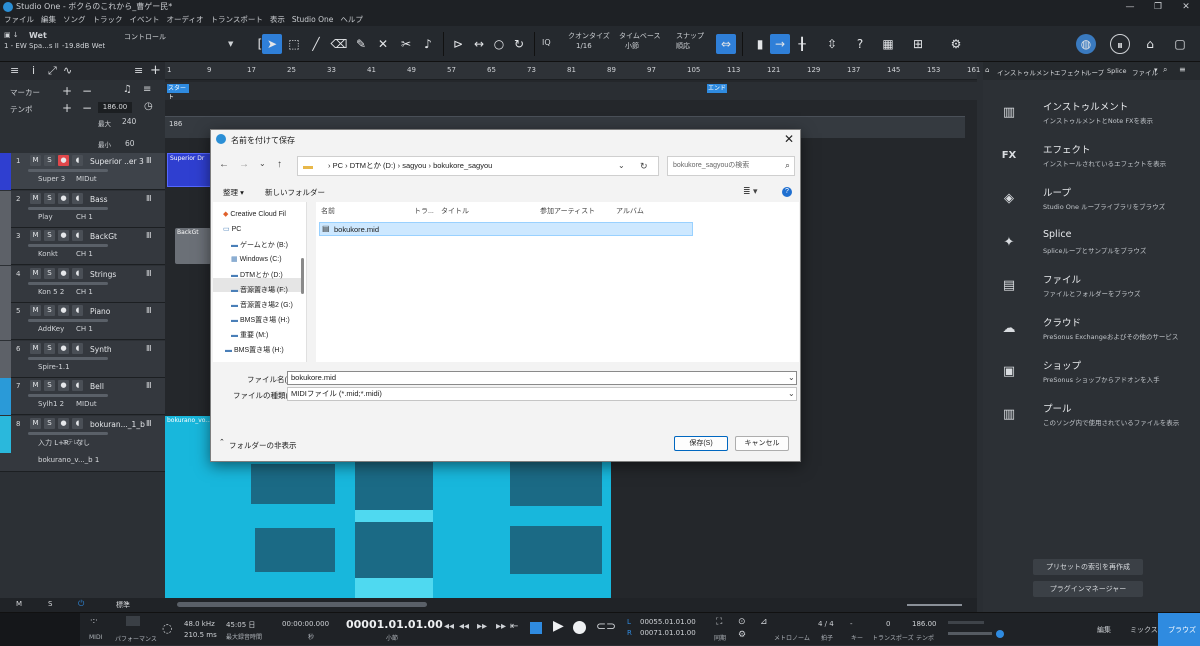 This screenshot has height=646, width=1200. Describe the element at coordinates (668, 633) in the screenshot. I see `loop-end: 00071.01.01.00` at that location.